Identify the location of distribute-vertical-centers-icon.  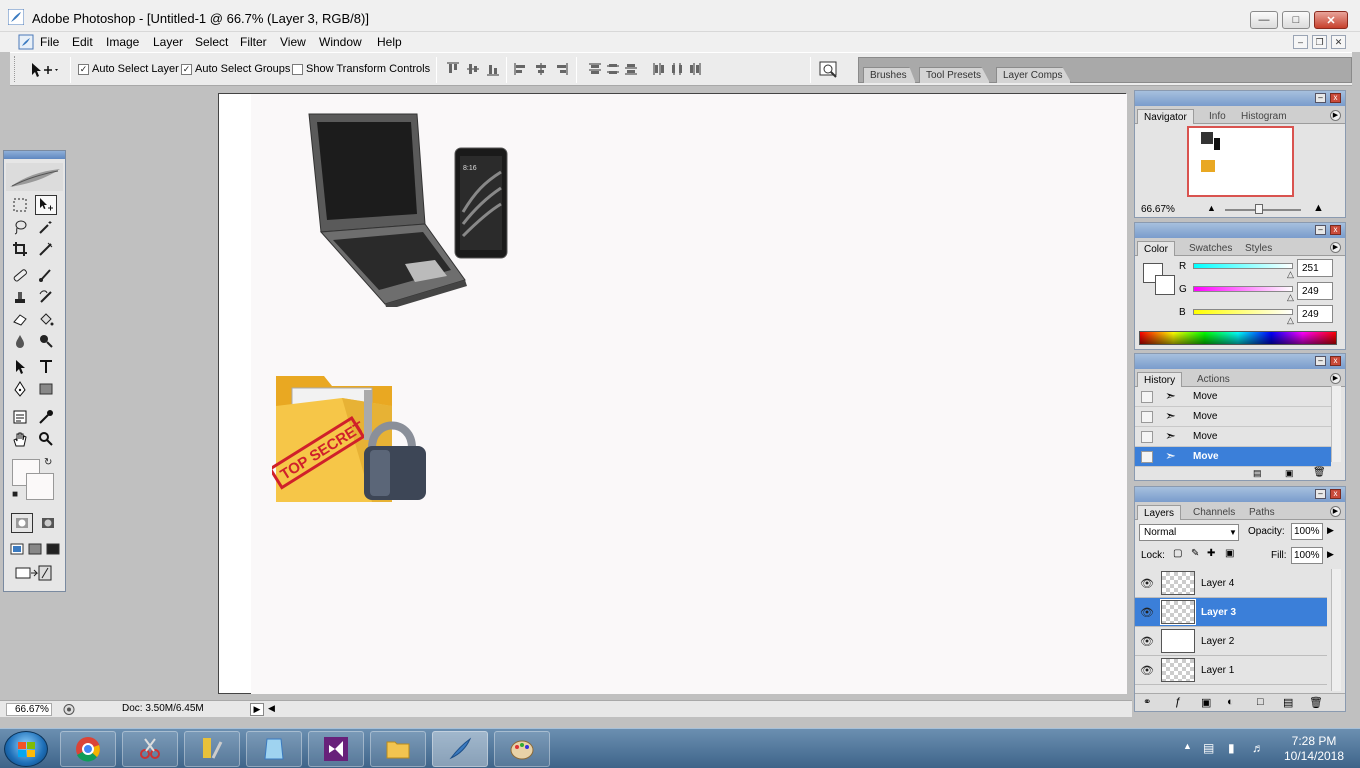
(613, 69).